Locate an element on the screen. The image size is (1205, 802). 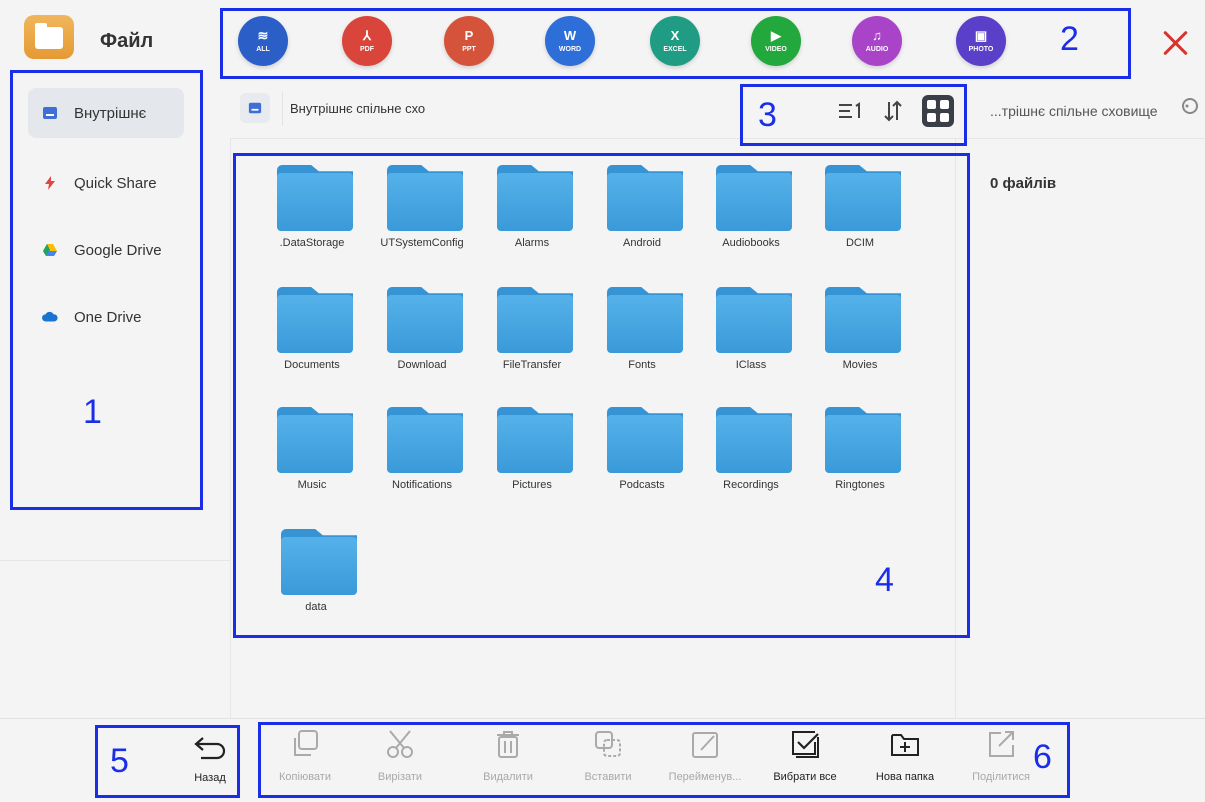
app-title: Файл is located at coordinates (127, 41).